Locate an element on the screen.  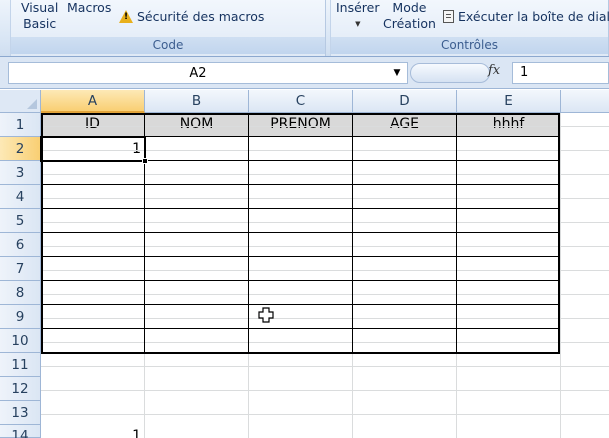
row-header-12: 12 is located at coordinates (20, 389).